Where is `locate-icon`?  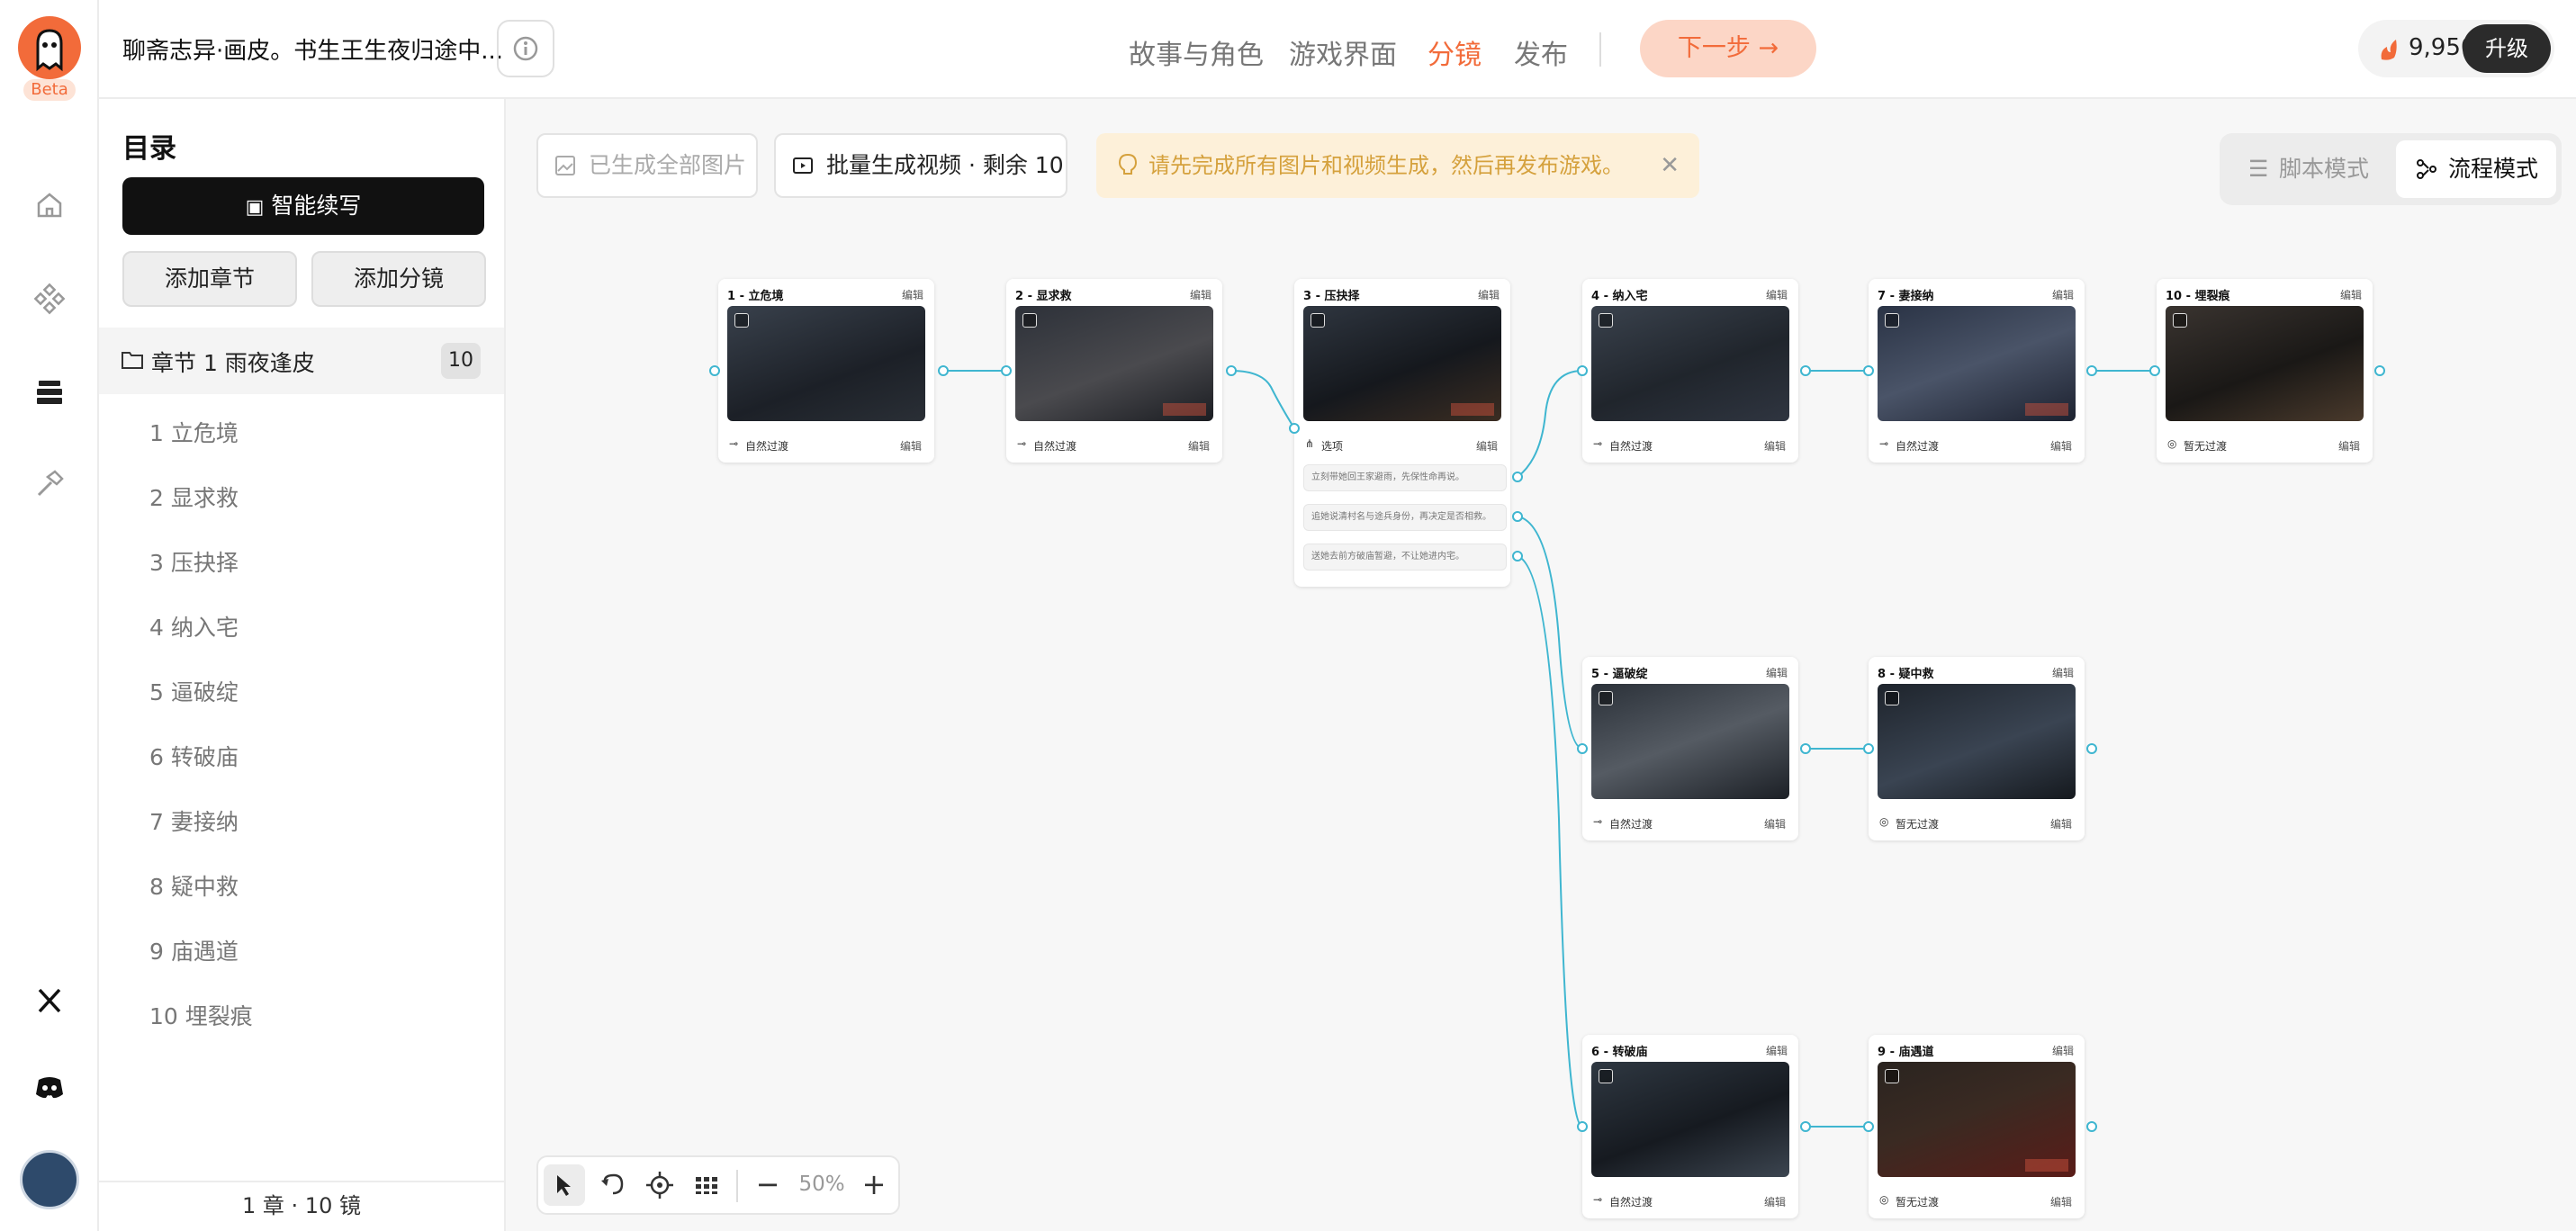 locate-icon is located at coordinates (659, 1185).